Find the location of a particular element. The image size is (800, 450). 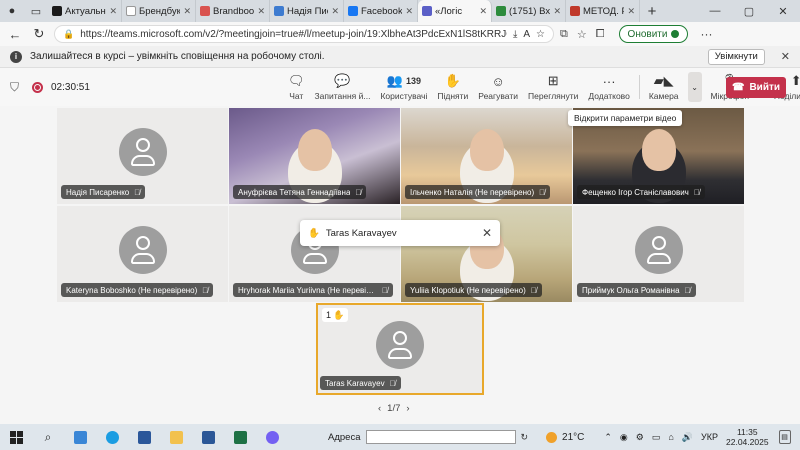

tray-chevron-icon: ⌃ is located at coordinates (608, 437).